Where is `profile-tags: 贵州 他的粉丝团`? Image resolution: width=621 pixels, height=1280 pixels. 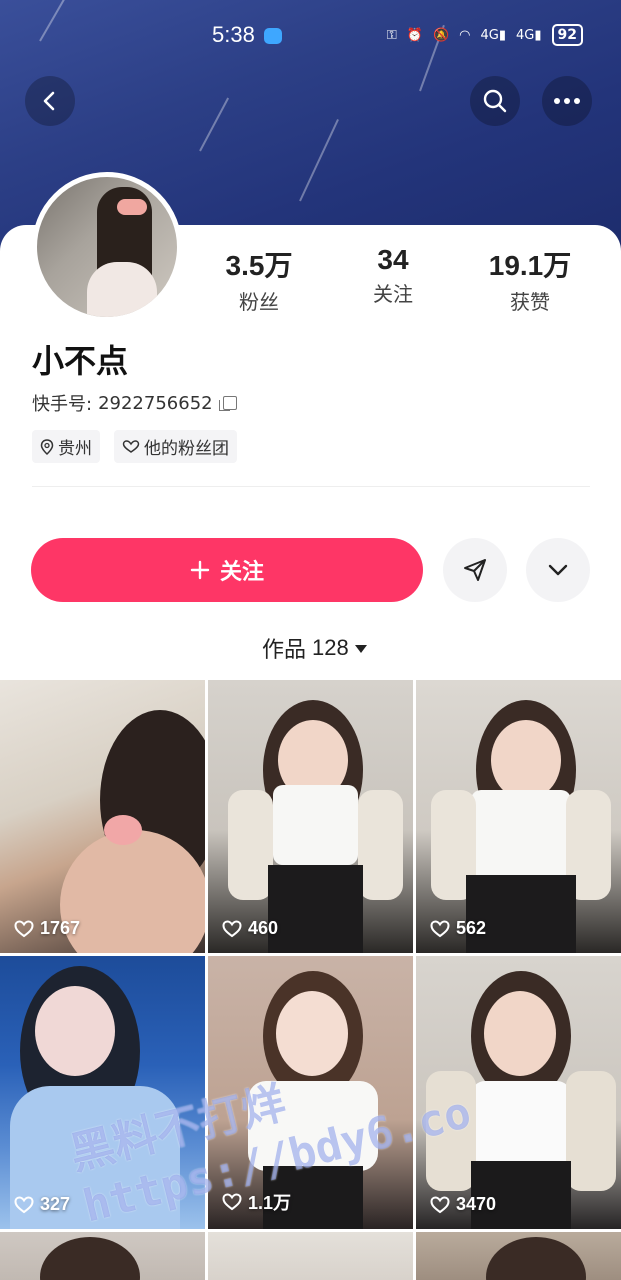 profile-tags: 贵州 他的粉丝团 is located at coordinates (134, 446).